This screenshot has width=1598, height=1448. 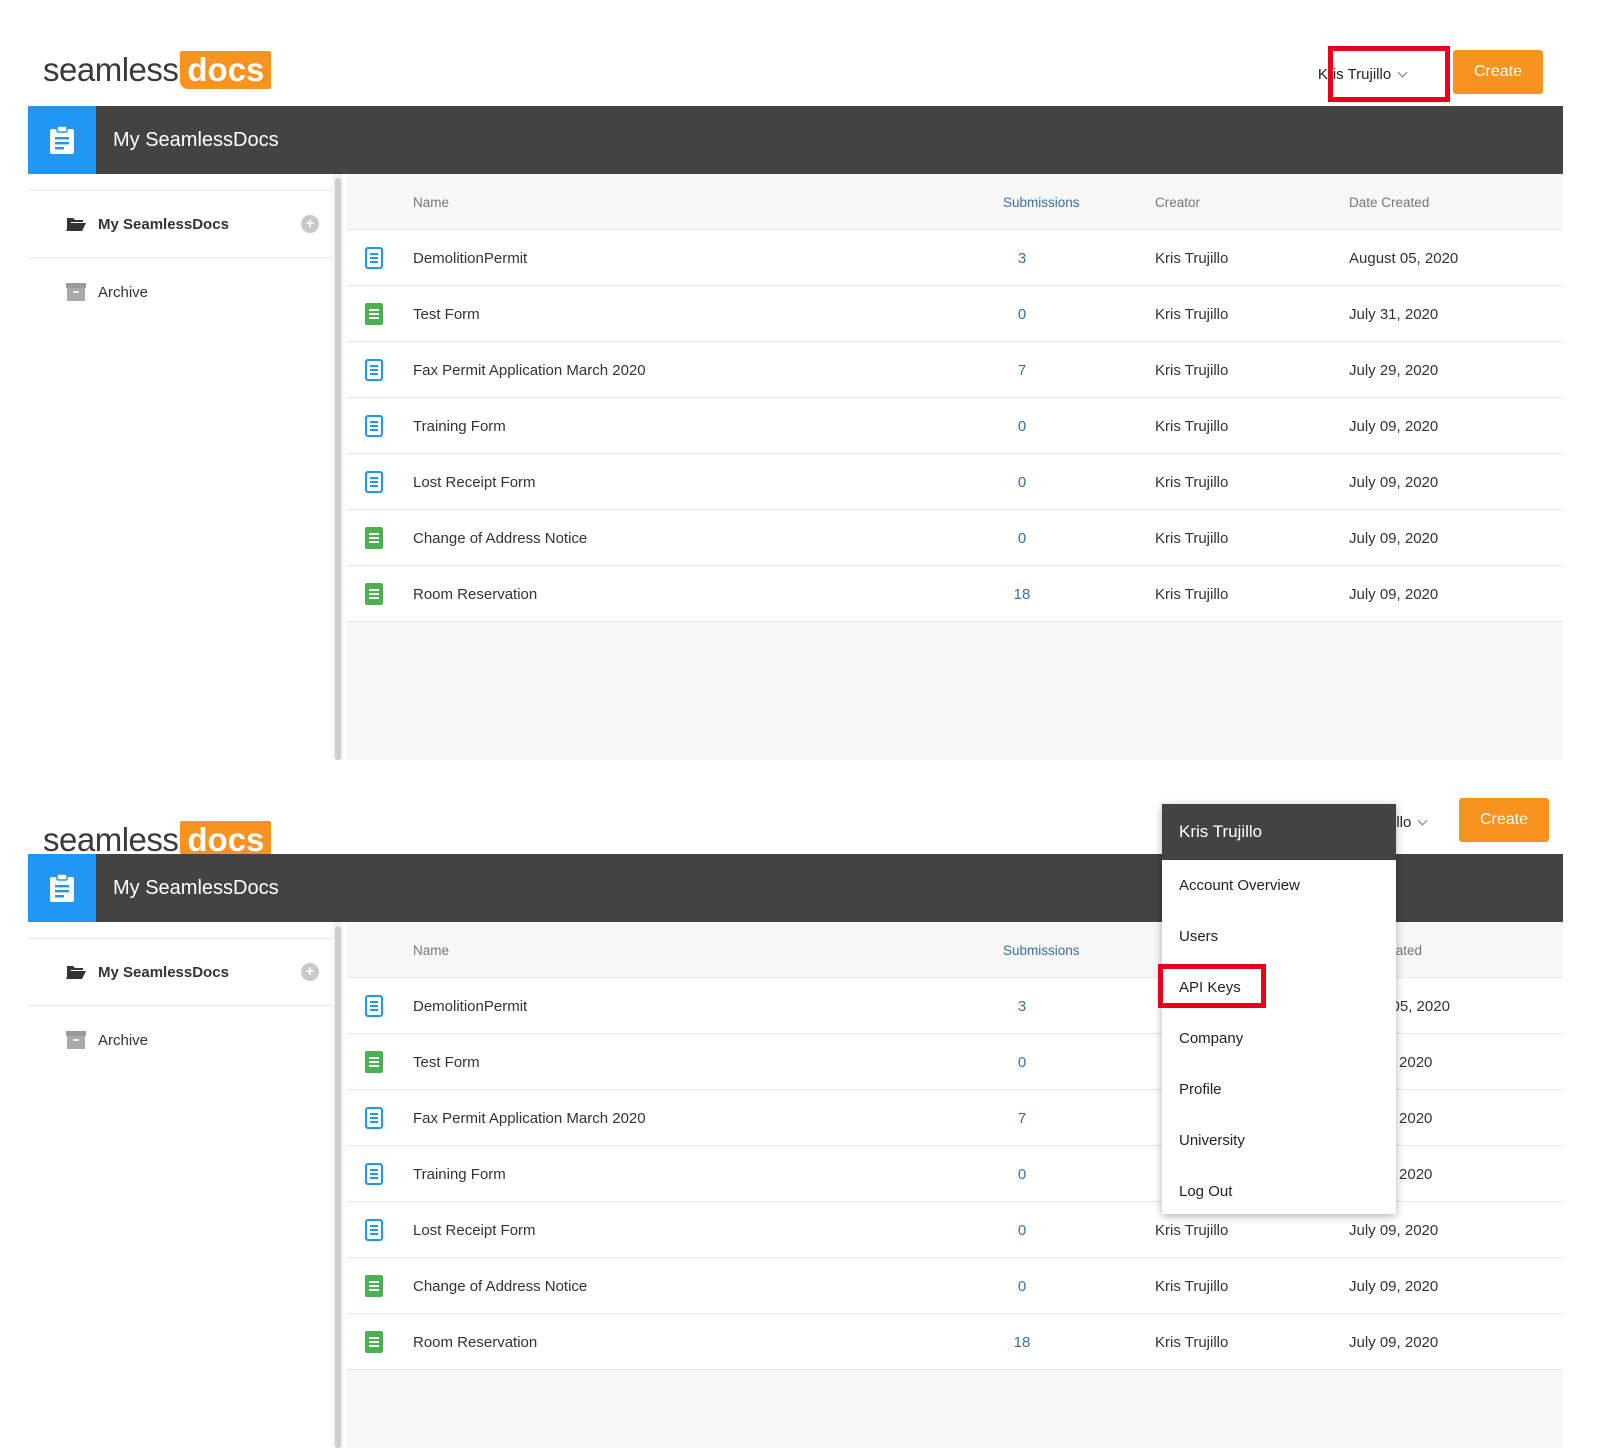 What do you see at coordinates (1177, 202) in the screenshot?
I see `column-header-creator: Creator` at bounding box center [1177, 202].